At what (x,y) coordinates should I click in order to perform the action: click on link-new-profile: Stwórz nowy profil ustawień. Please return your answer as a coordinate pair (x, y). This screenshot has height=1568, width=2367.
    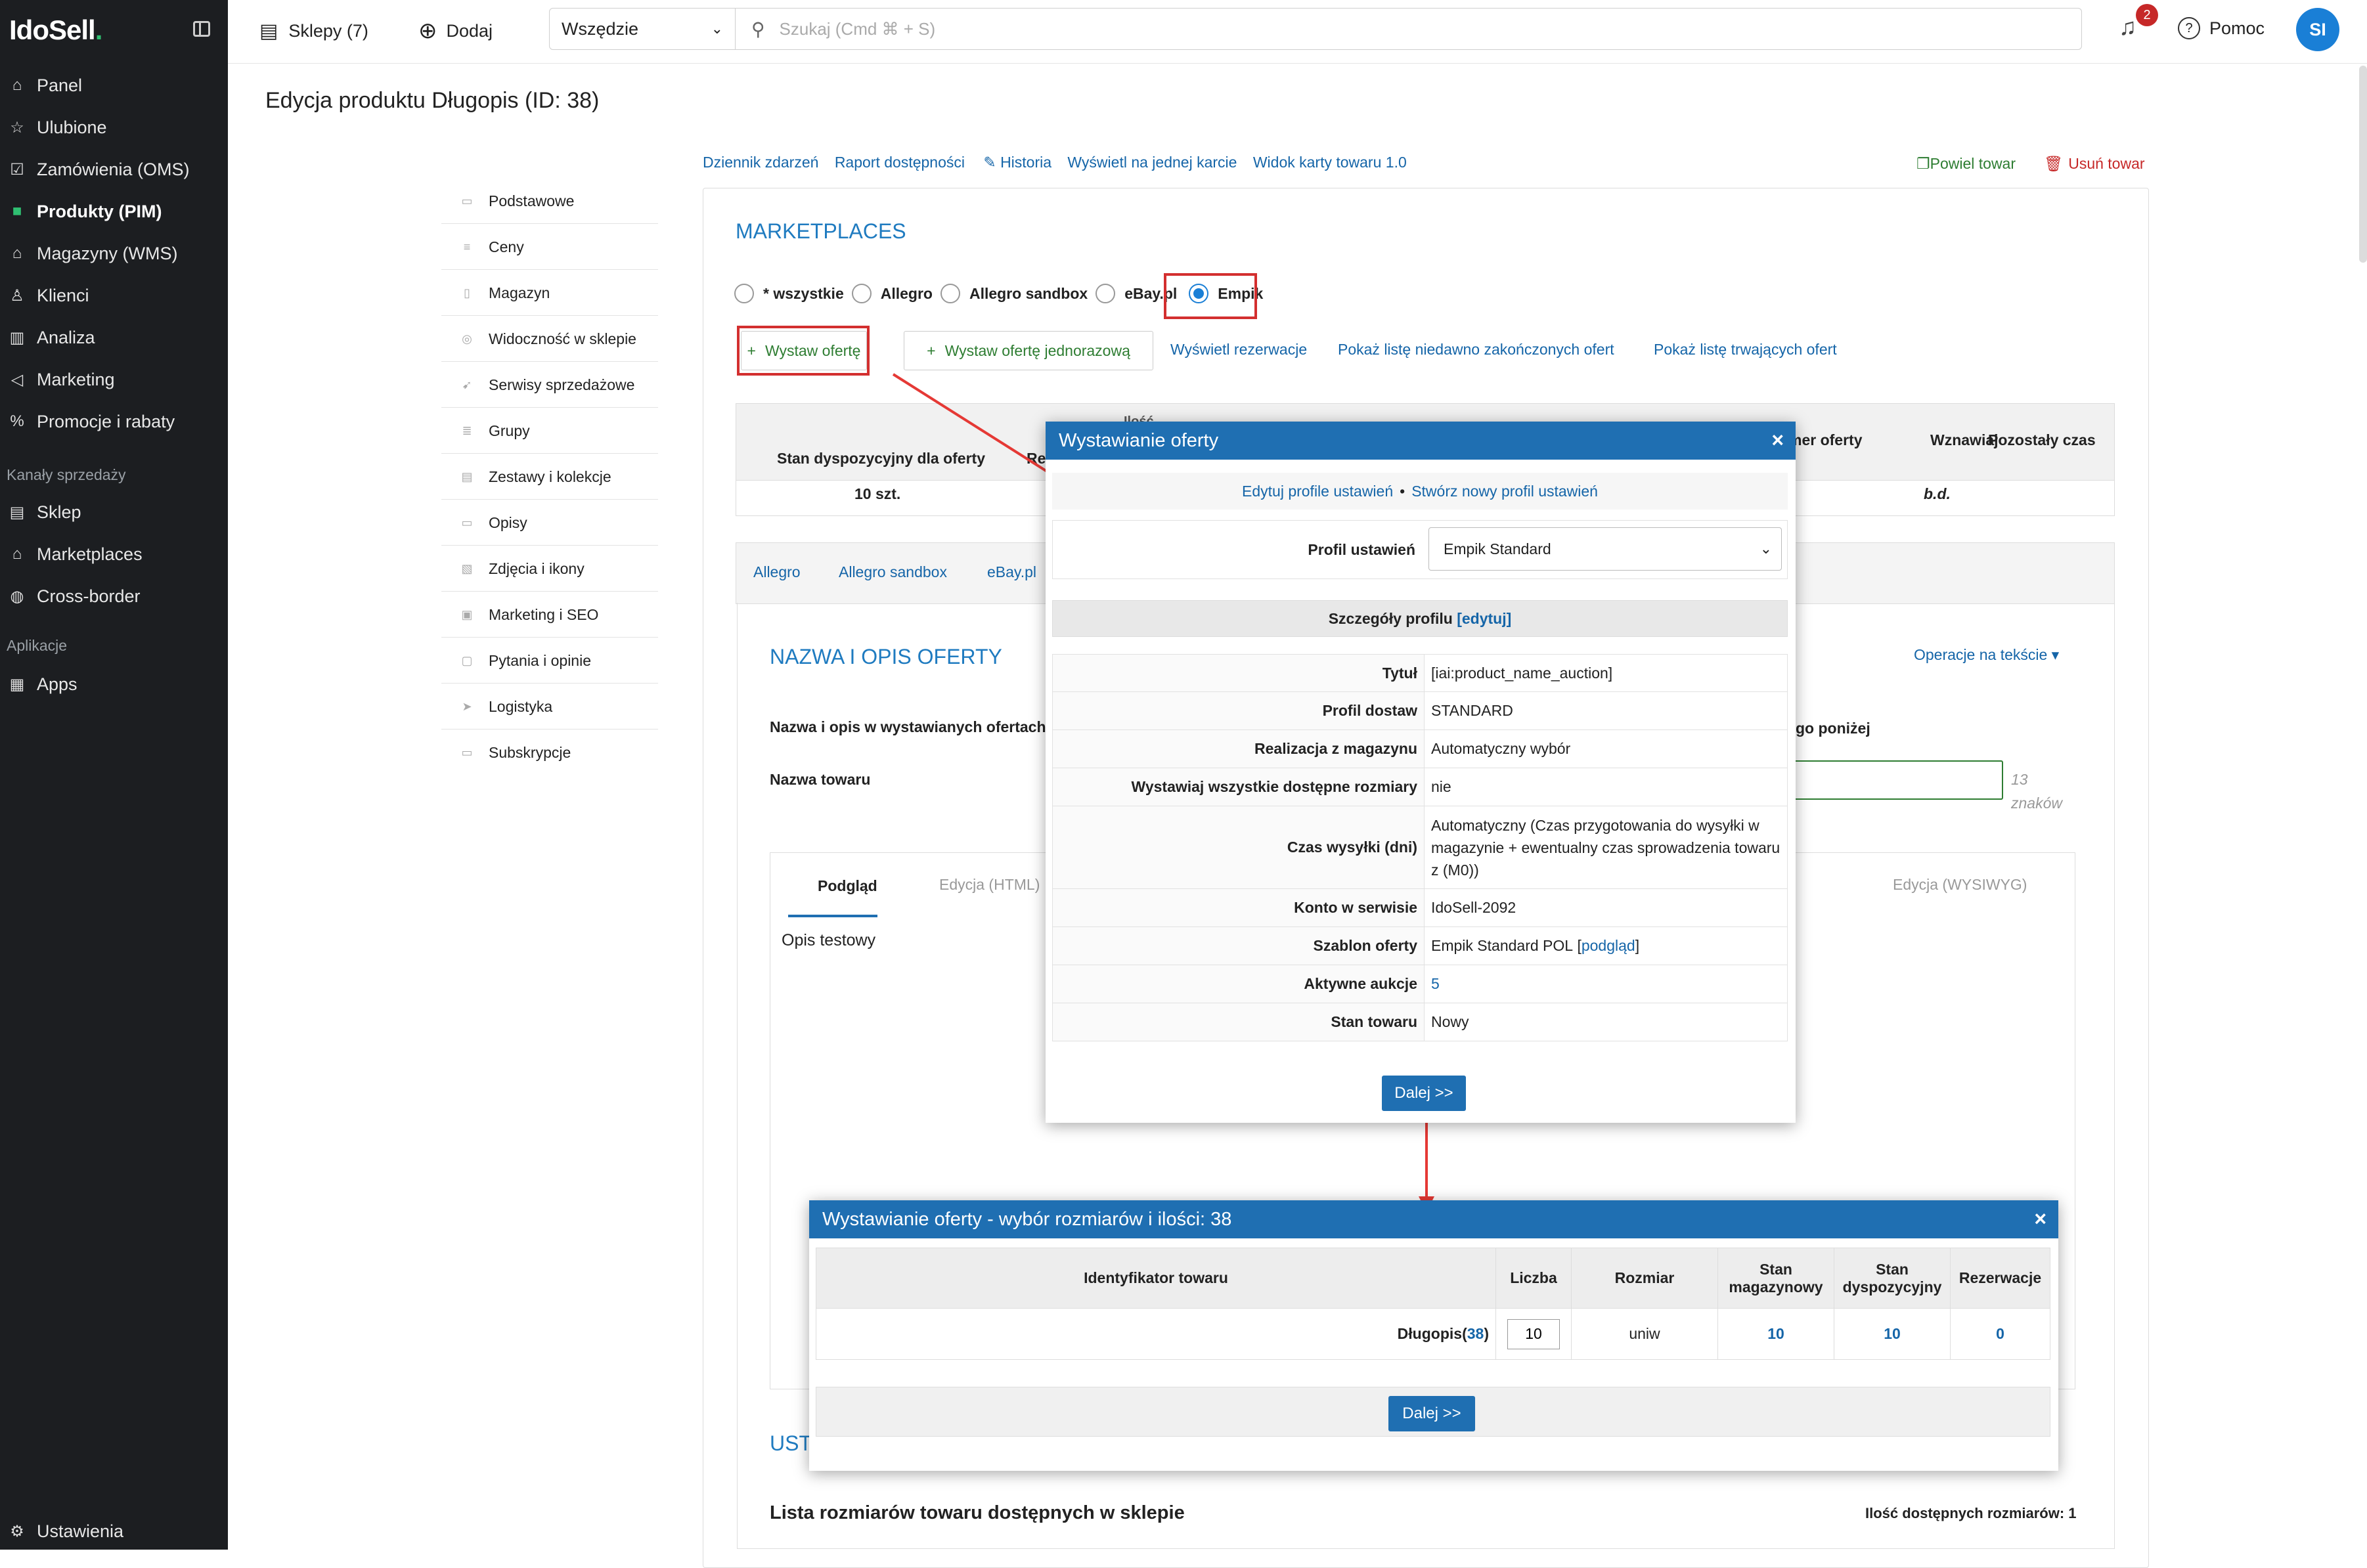
    Looking at the image, I should click on (1504, 492).